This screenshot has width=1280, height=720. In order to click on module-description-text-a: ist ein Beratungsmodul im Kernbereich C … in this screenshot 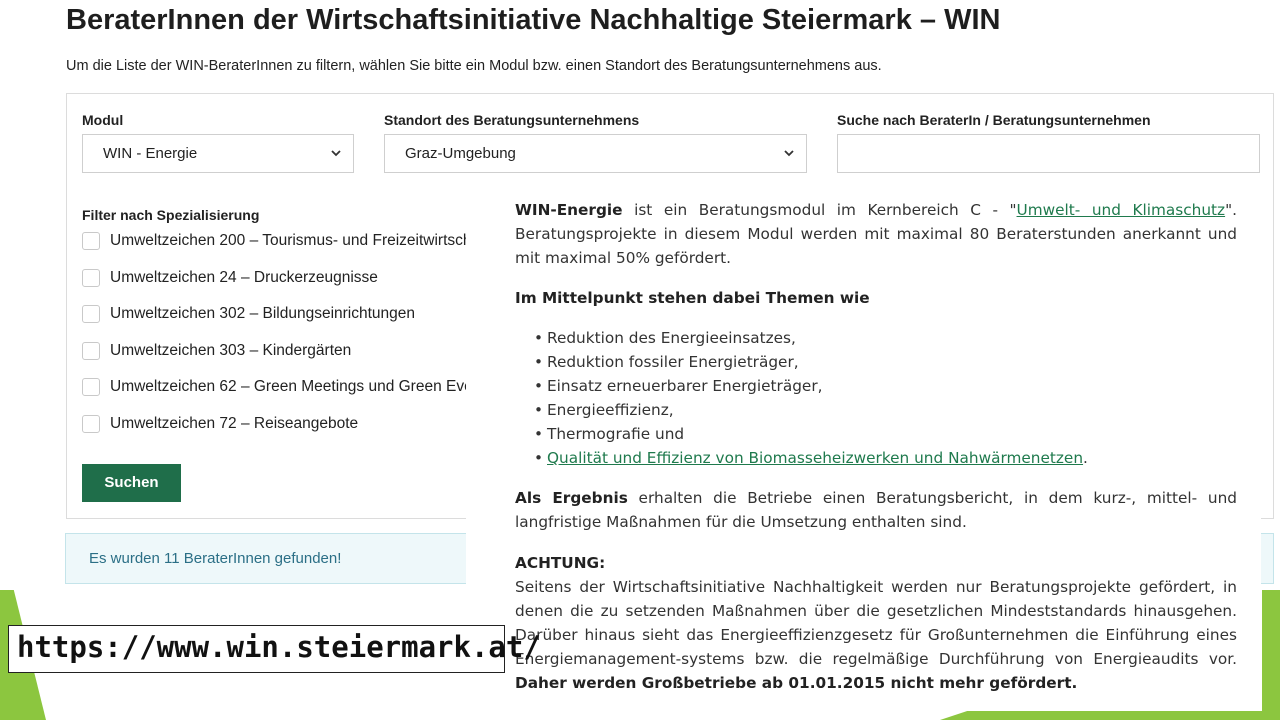, I will do `click(819, 210)`.